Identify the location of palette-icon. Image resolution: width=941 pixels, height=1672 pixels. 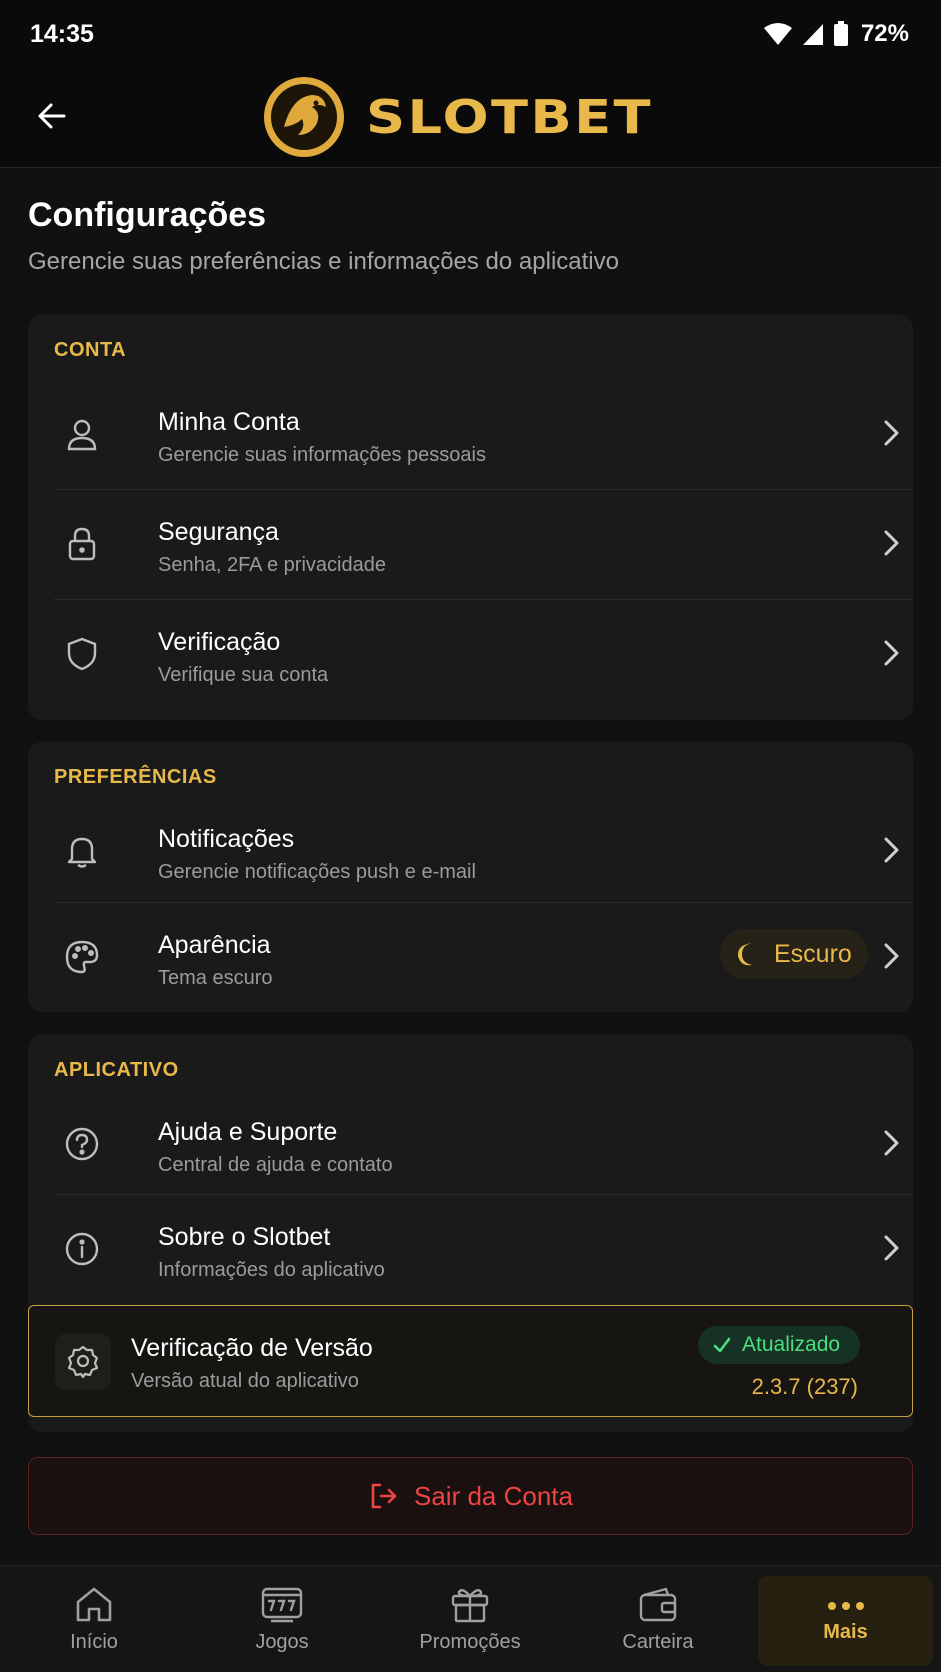
(82, 957).